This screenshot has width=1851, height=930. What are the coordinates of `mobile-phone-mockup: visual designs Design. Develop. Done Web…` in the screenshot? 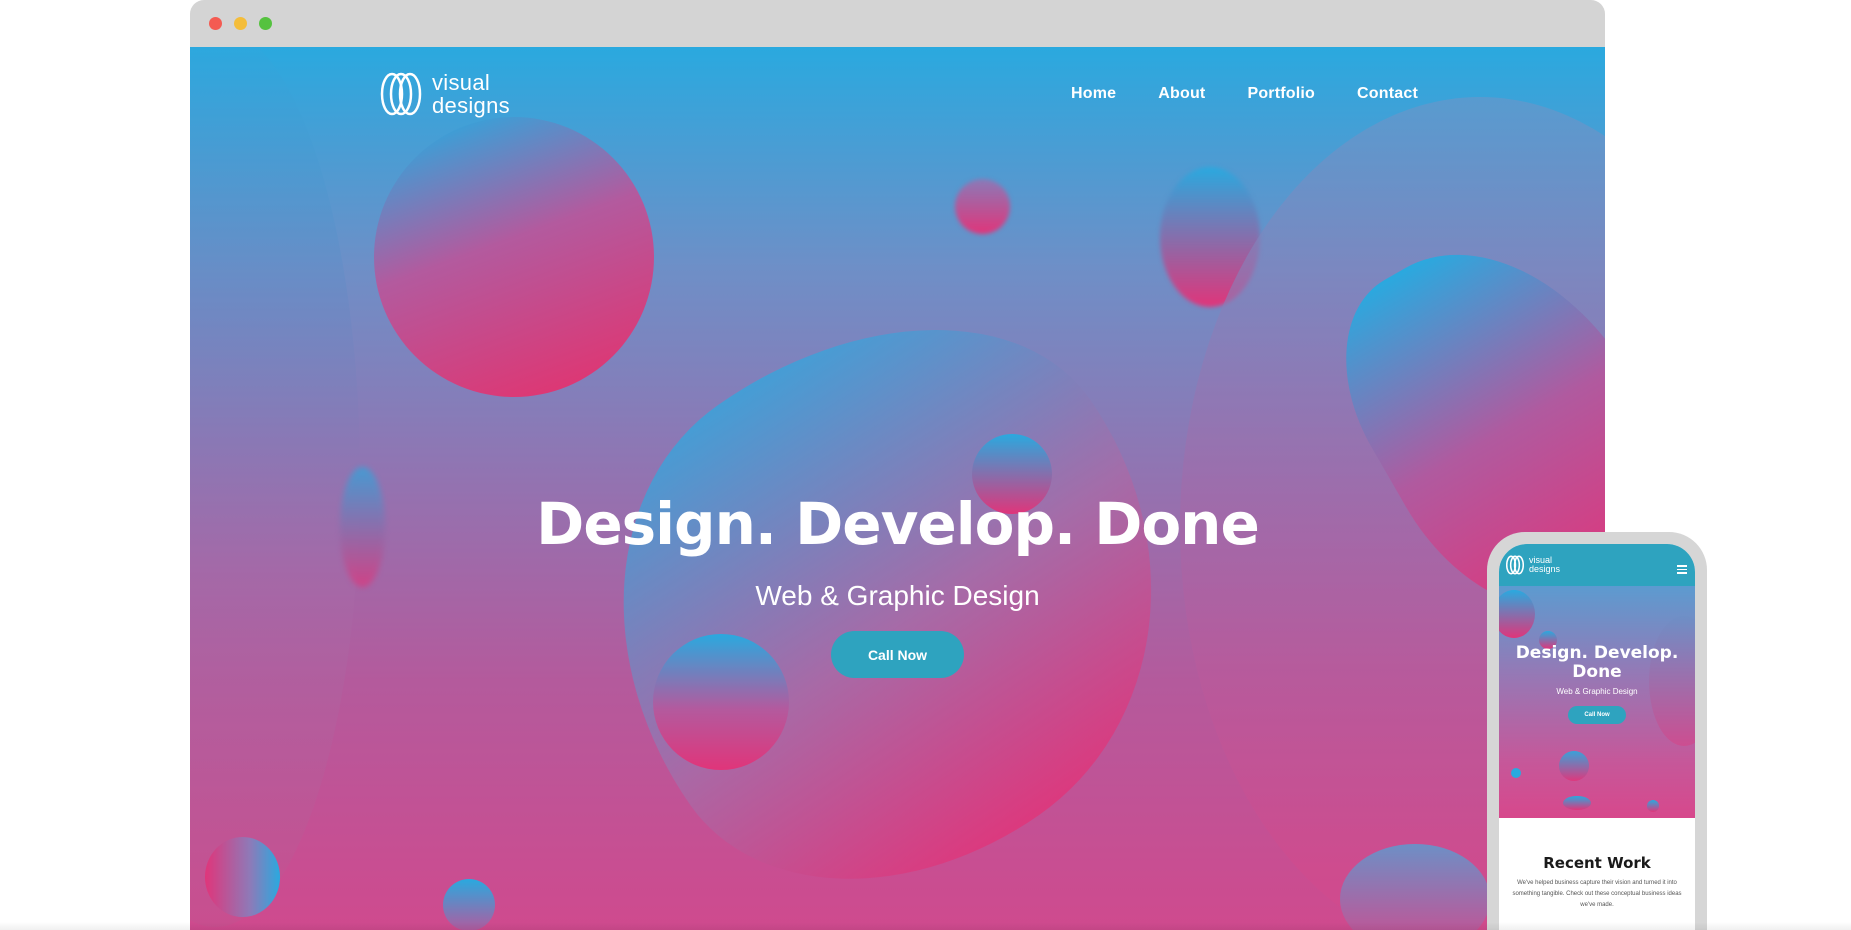 It's located at (1597, 731).